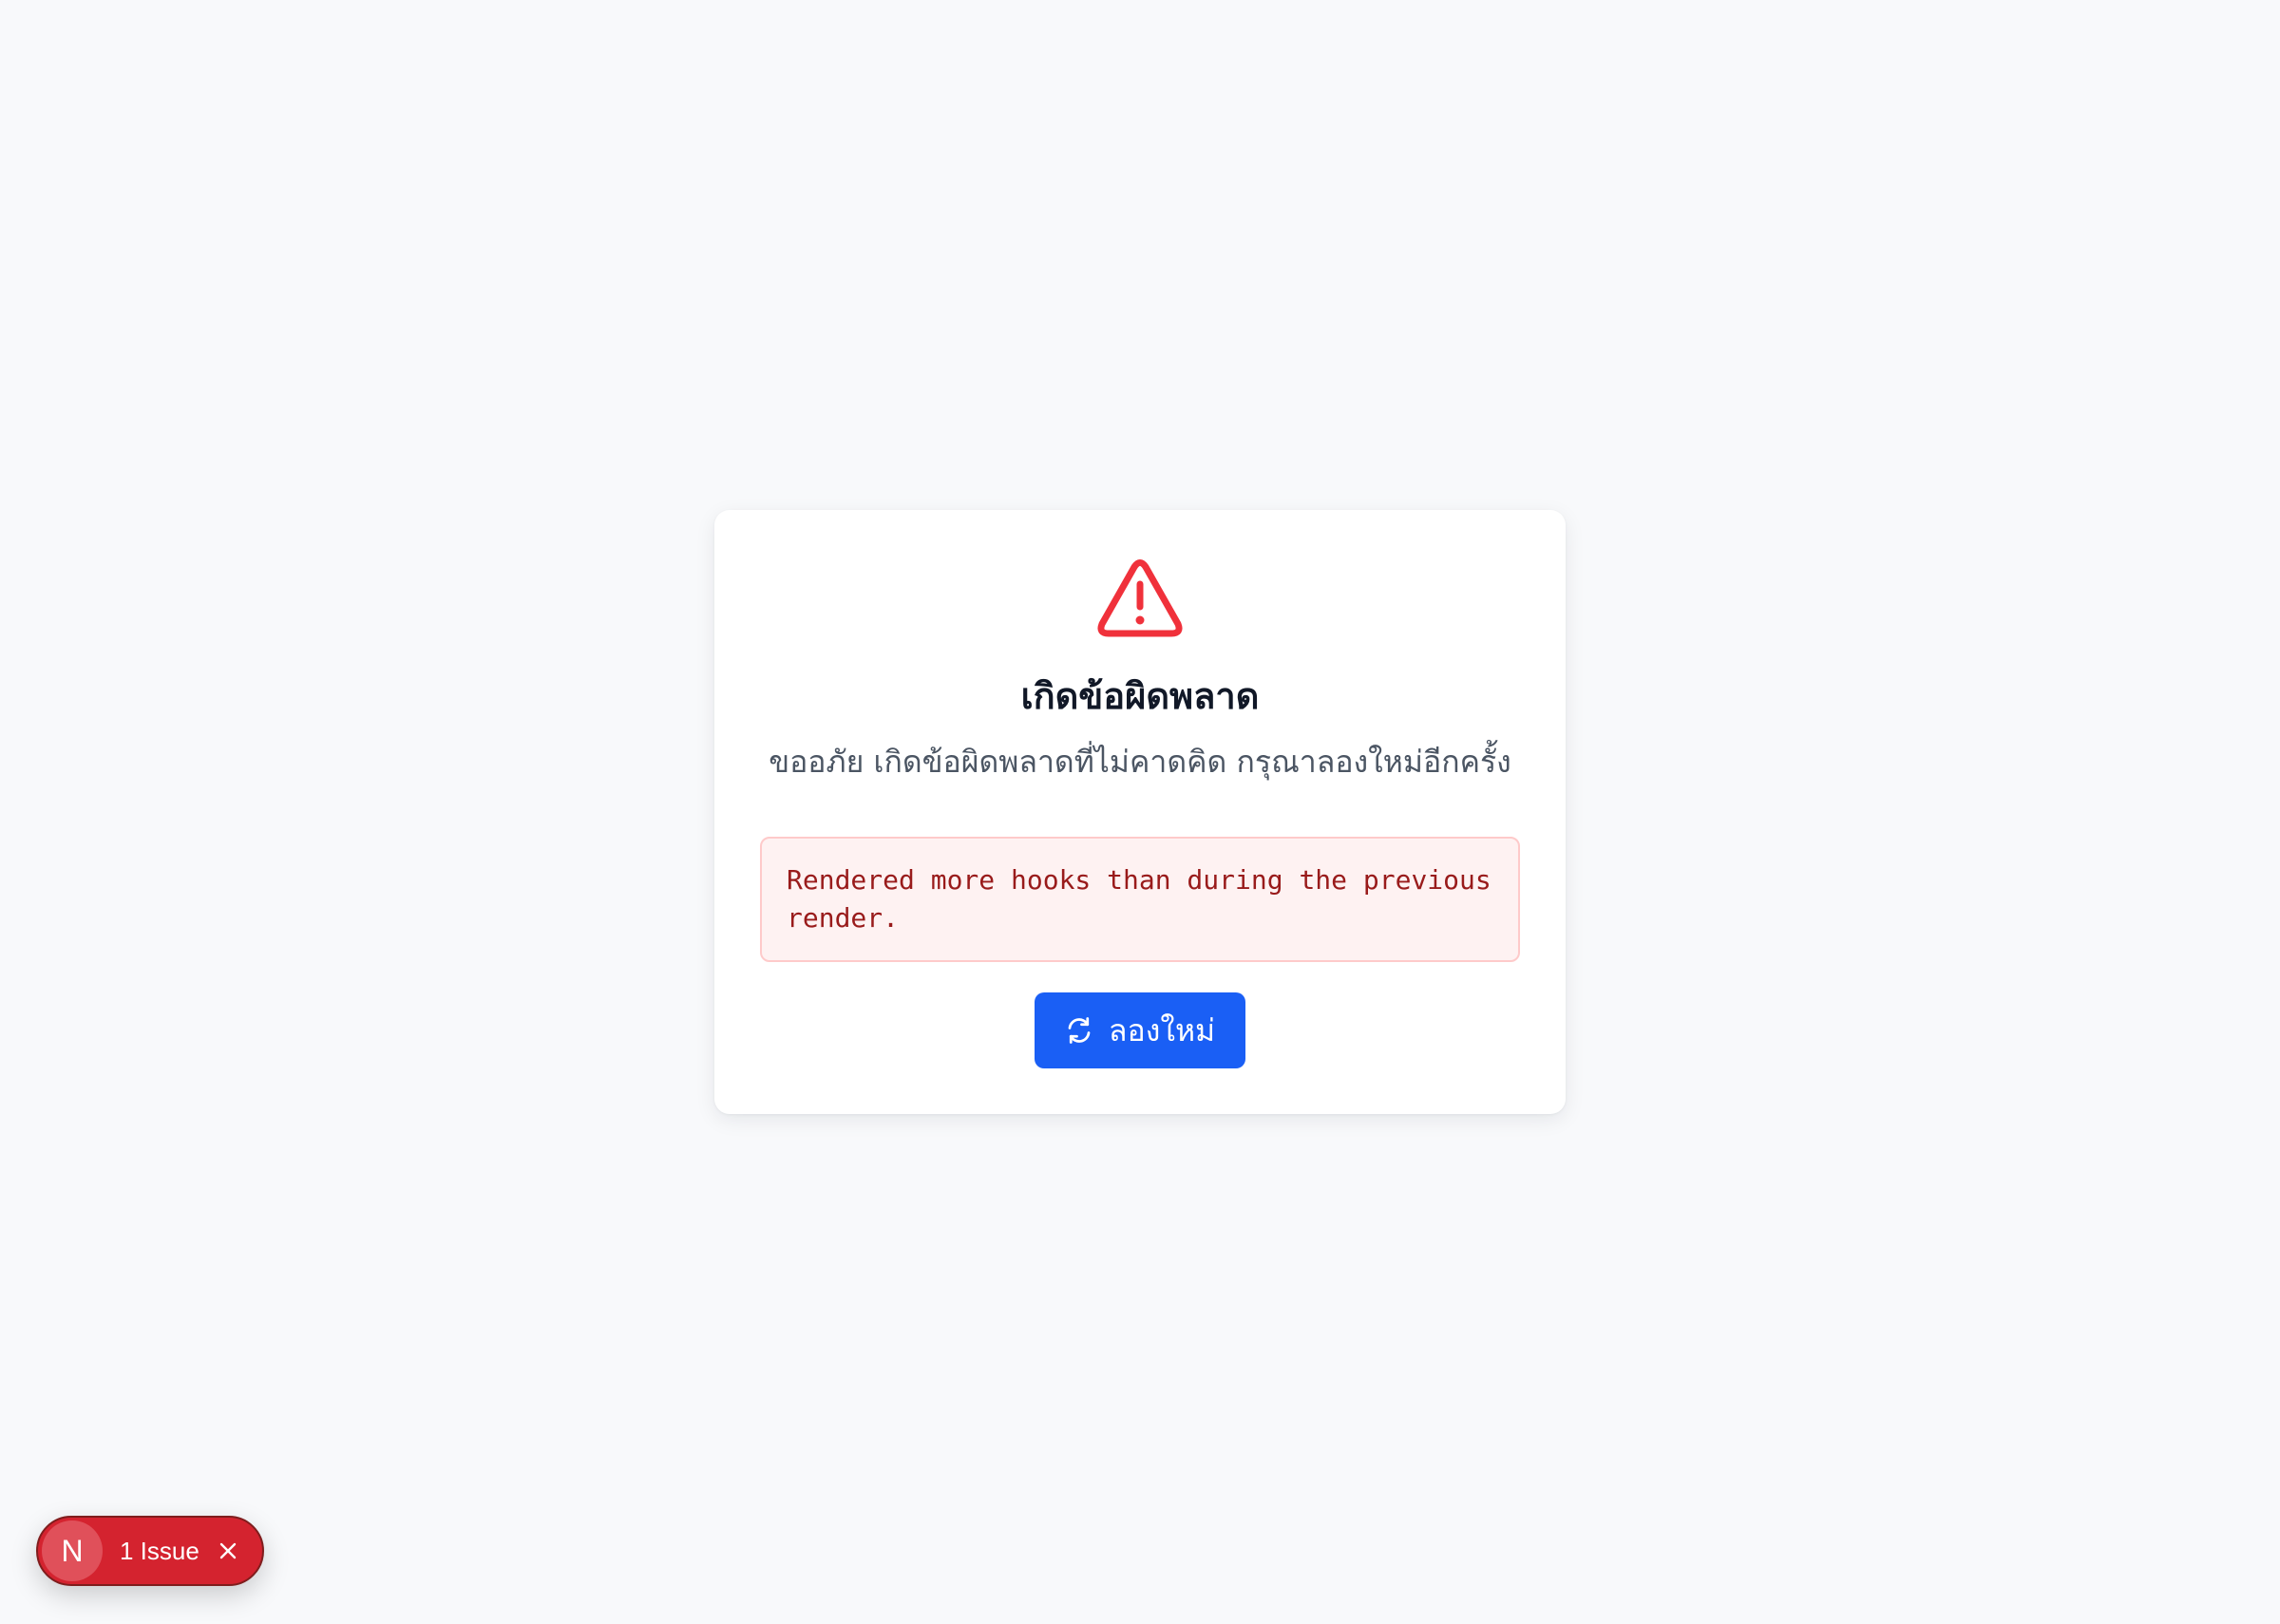 The width and height of the screenshot is (2280, 1624). Describe the element at coordinates (1140, 598) in the screenshot. I see `warning-triangle-icon` at that location.